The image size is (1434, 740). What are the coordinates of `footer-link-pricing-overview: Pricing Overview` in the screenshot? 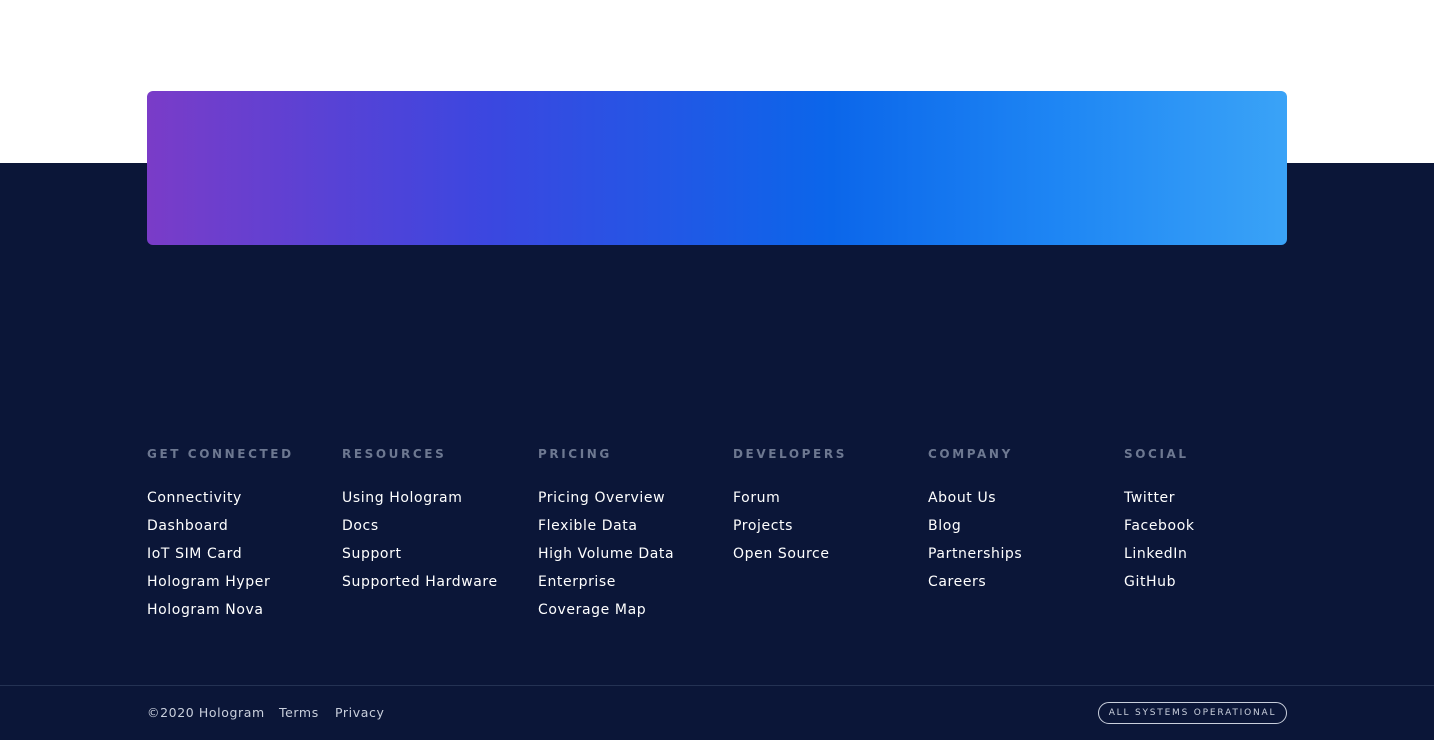 It's located at (633, 498).